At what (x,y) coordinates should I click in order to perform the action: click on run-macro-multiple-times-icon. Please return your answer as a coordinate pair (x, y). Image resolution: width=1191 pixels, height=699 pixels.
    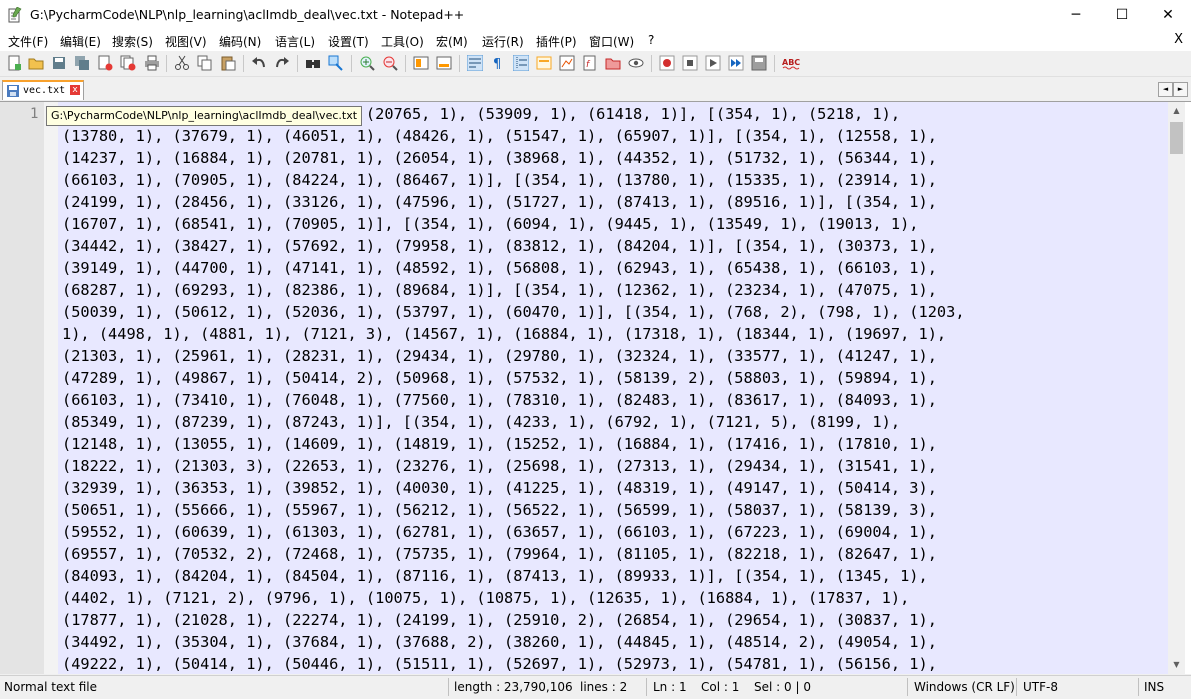
    Looking at the image, I should click on (736, 63).